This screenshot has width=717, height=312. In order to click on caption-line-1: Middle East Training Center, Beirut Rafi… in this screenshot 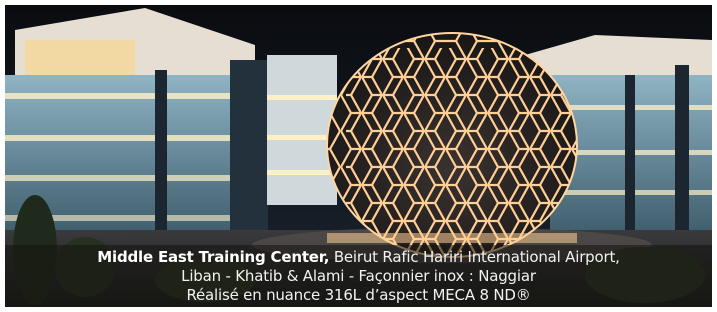, I will do `click(358, 257)`.